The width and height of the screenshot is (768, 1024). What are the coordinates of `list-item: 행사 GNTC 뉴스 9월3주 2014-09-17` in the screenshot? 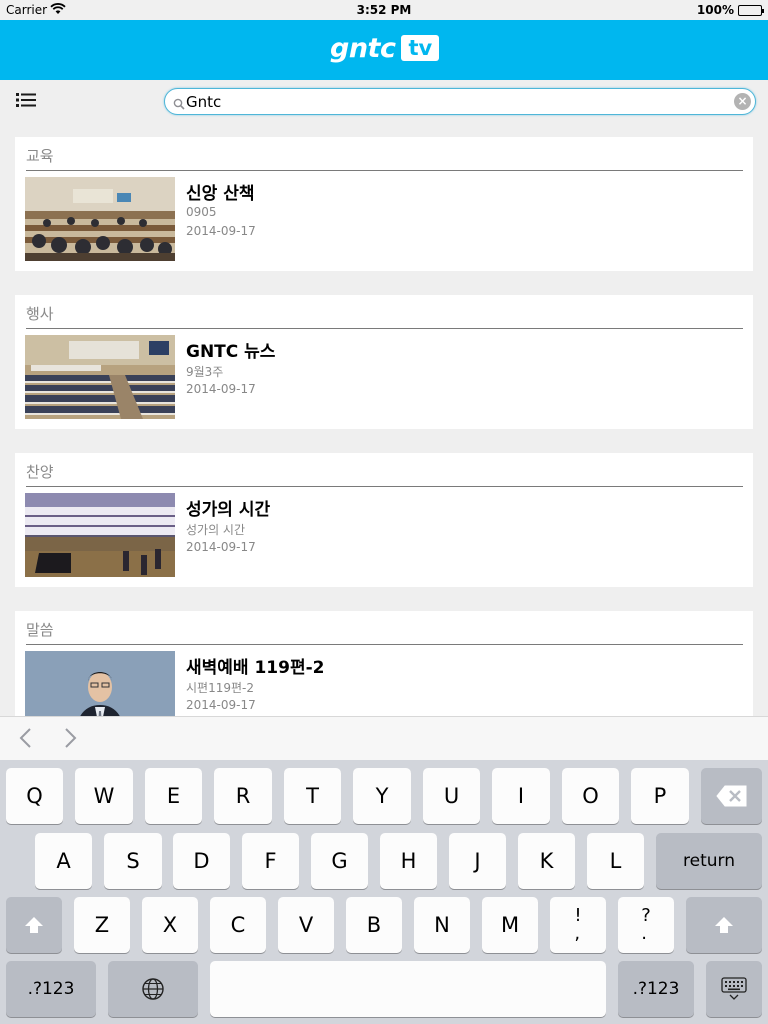 It's located at (384, 362).